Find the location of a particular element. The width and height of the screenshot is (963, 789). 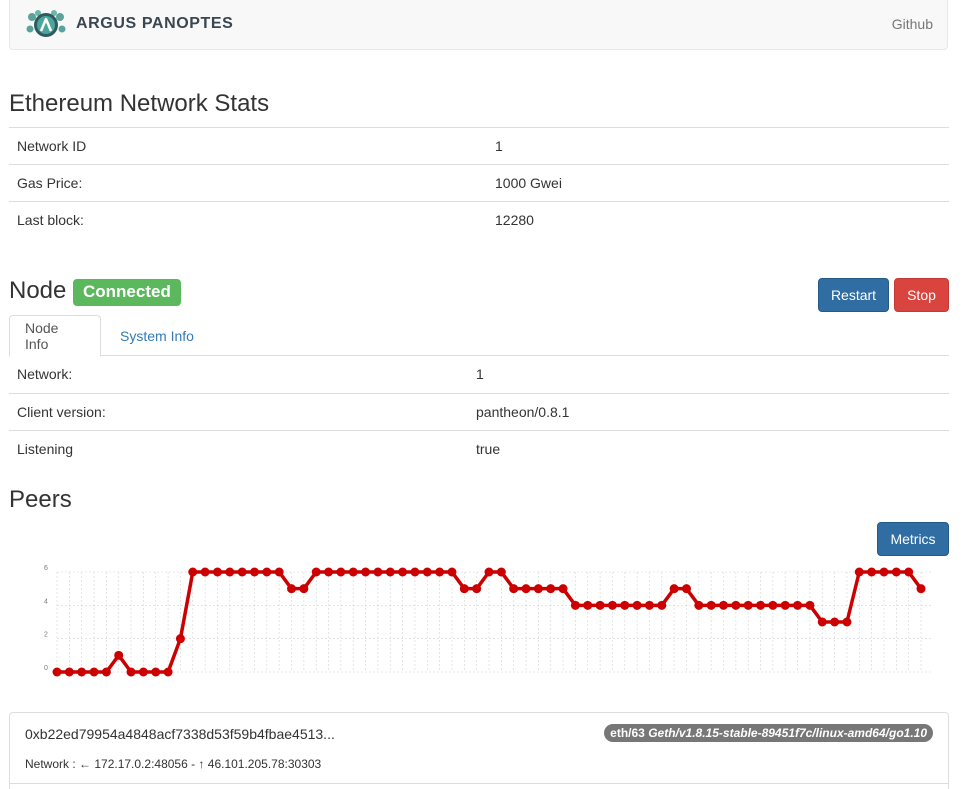

table-row: Network: 1 is located at coordinates (479, 374).